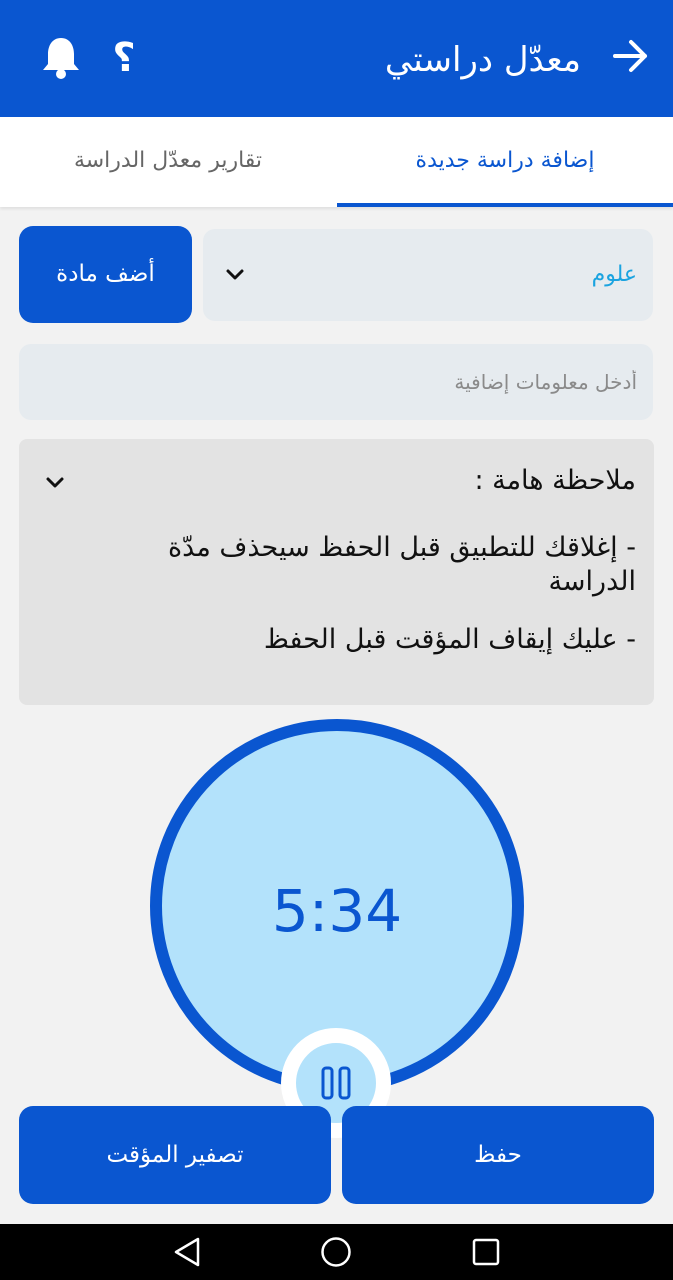 The image size is (673, 1280). I want to click on arrow-right-icon, so click(631, 56).